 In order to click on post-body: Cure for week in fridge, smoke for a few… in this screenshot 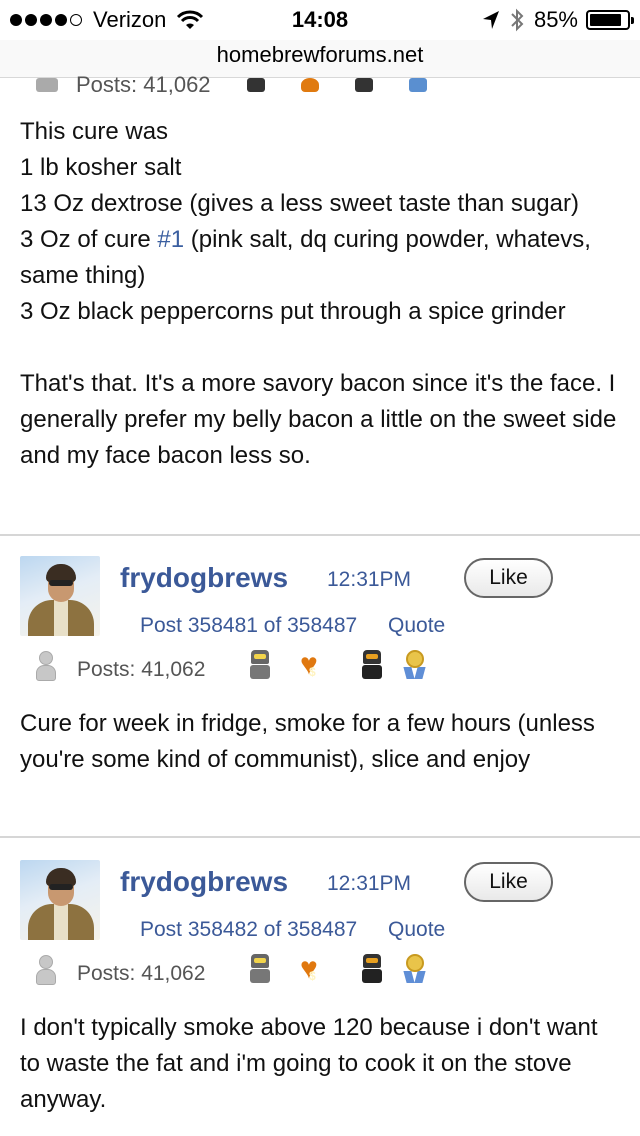, I will do `click(307, 741)`.